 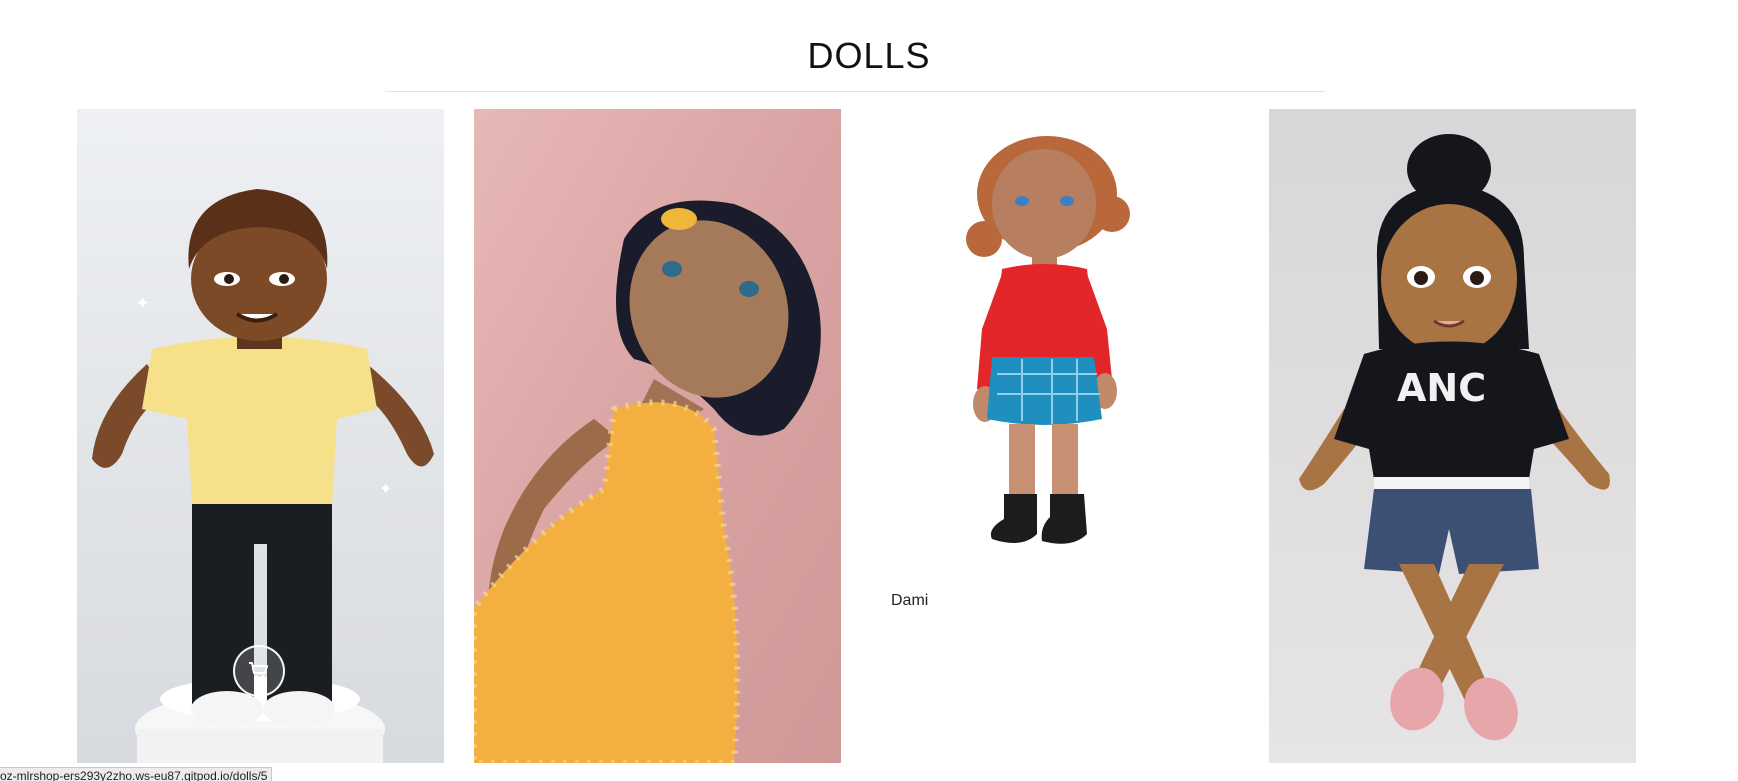 What do you see at coordinates (1441, 388) in the screenshot?
I see `svg-text: ANC` at bounding box center [1441, 388].